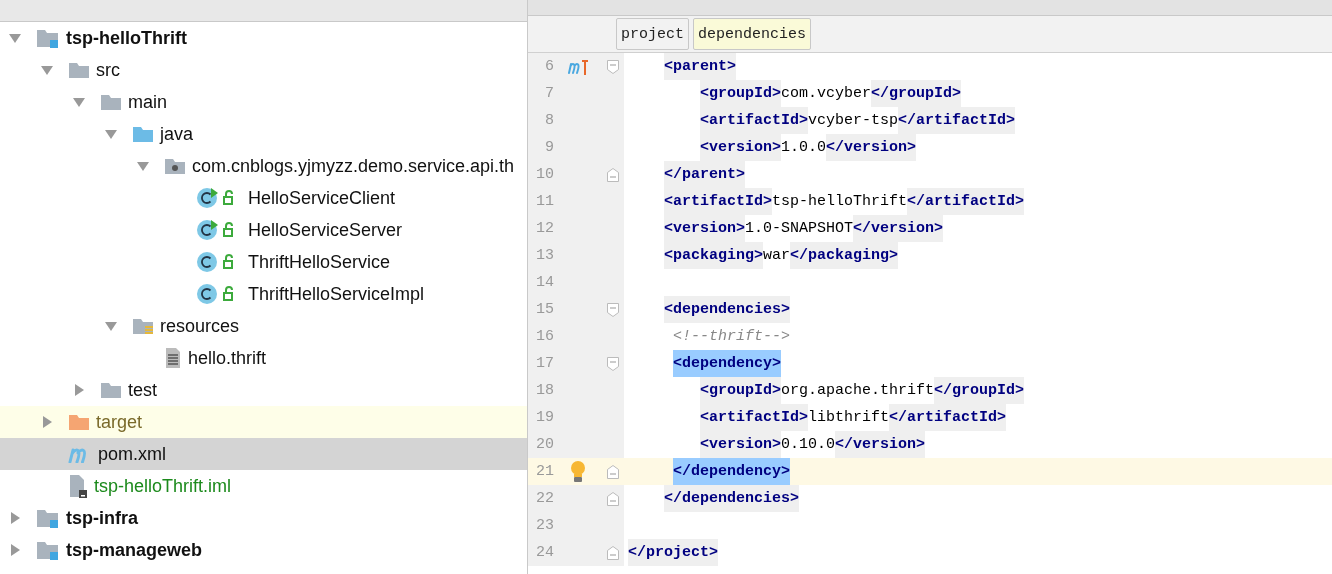  Describe the element at coordinates (263, 166) in the screenshot. I see `tree-row: com.cnblogs.yjmyzz.demo.service.api.th` at that location.